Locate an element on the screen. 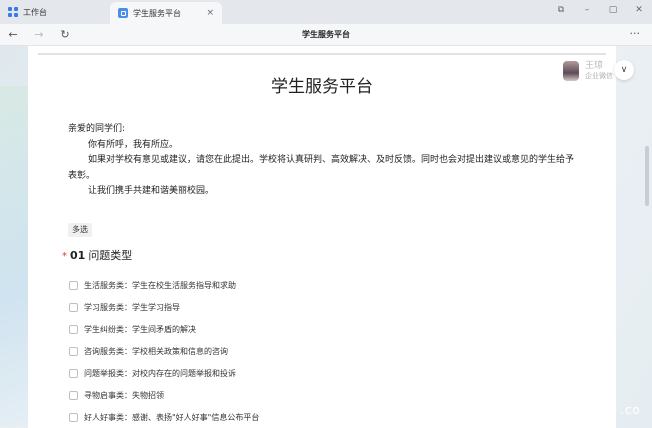 The width and height of the screenshot is (652, 428). required-mark: * is located at coordinates (64, 256).